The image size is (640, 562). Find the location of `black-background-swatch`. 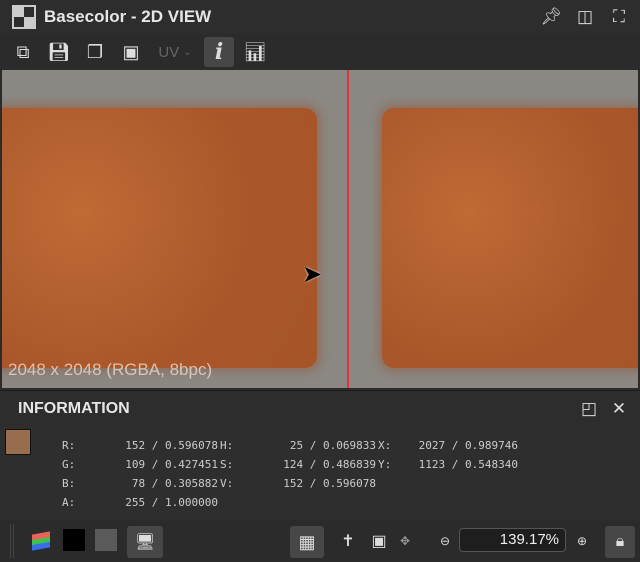

black-background-swatch is located at coordinates (74, 540).